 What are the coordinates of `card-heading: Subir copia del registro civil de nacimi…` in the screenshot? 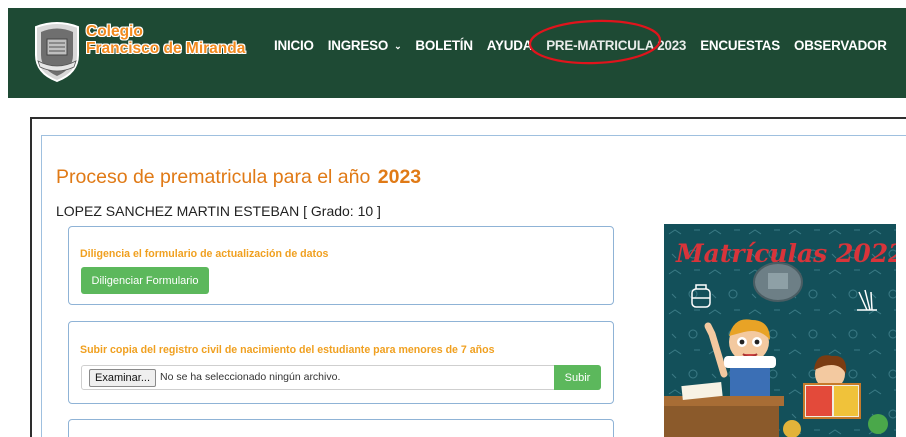 It's located at (287, 350).